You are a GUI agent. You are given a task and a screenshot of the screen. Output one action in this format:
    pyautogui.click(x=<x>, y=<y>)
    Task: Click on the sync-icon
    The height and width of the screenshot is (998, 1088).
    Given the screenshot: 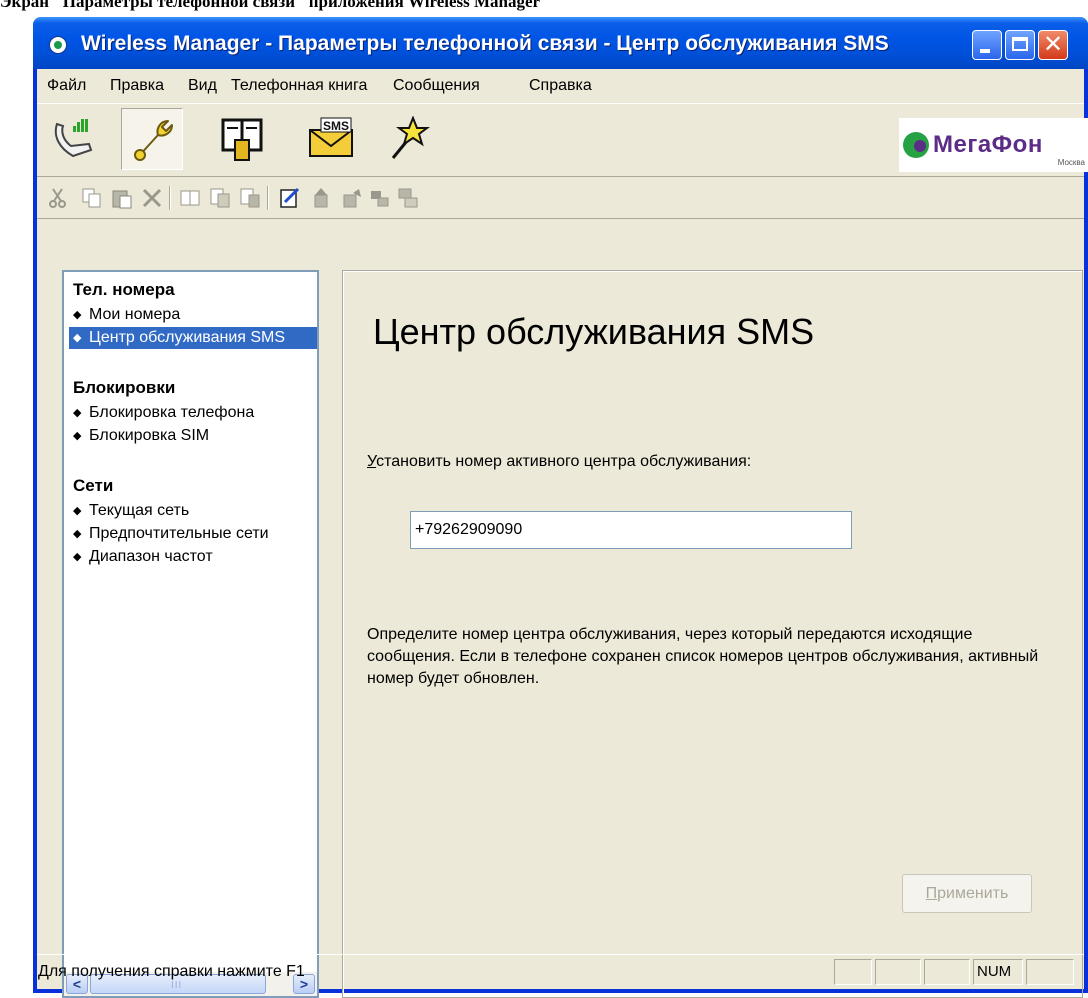 What is the action you would take?
    pyautogui.click(x=380, y=199)
    